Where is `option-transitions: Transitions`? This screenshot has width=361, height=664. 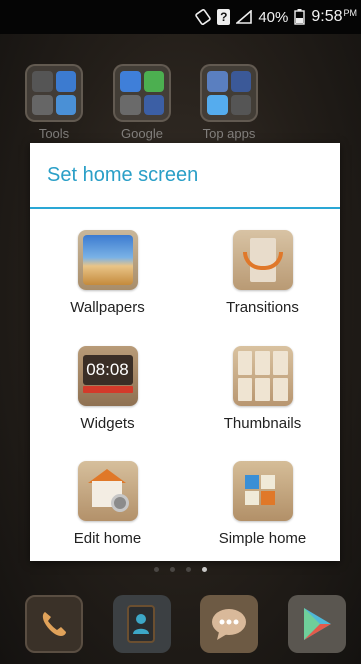
option-transitions: Transitions is located at coordinates (262, 266).